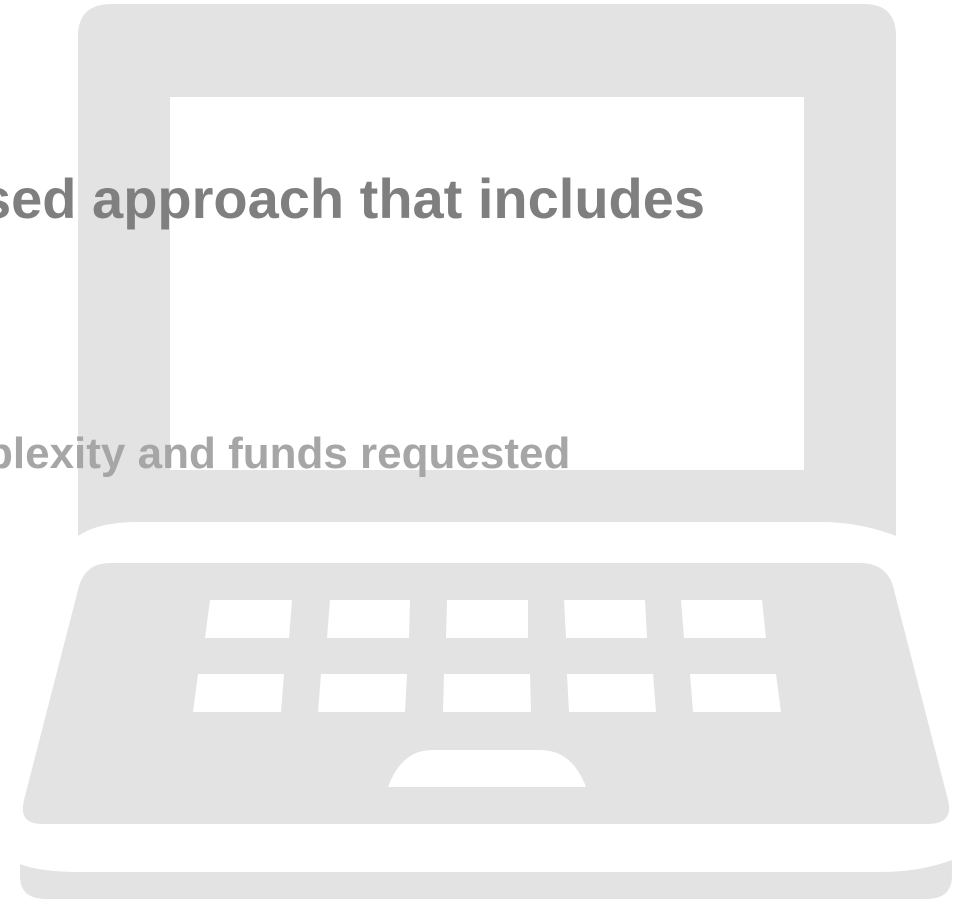  Describe the element at coordinates (353, 198) in the screenshot. I see `overlay-heading-line: sed approach that includes` at that location.